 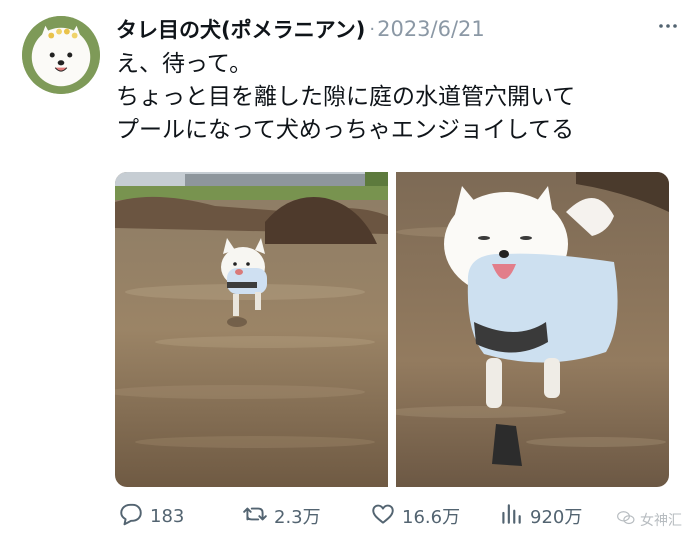 I want to click on wechat-icon, so click(x=626, y=520).